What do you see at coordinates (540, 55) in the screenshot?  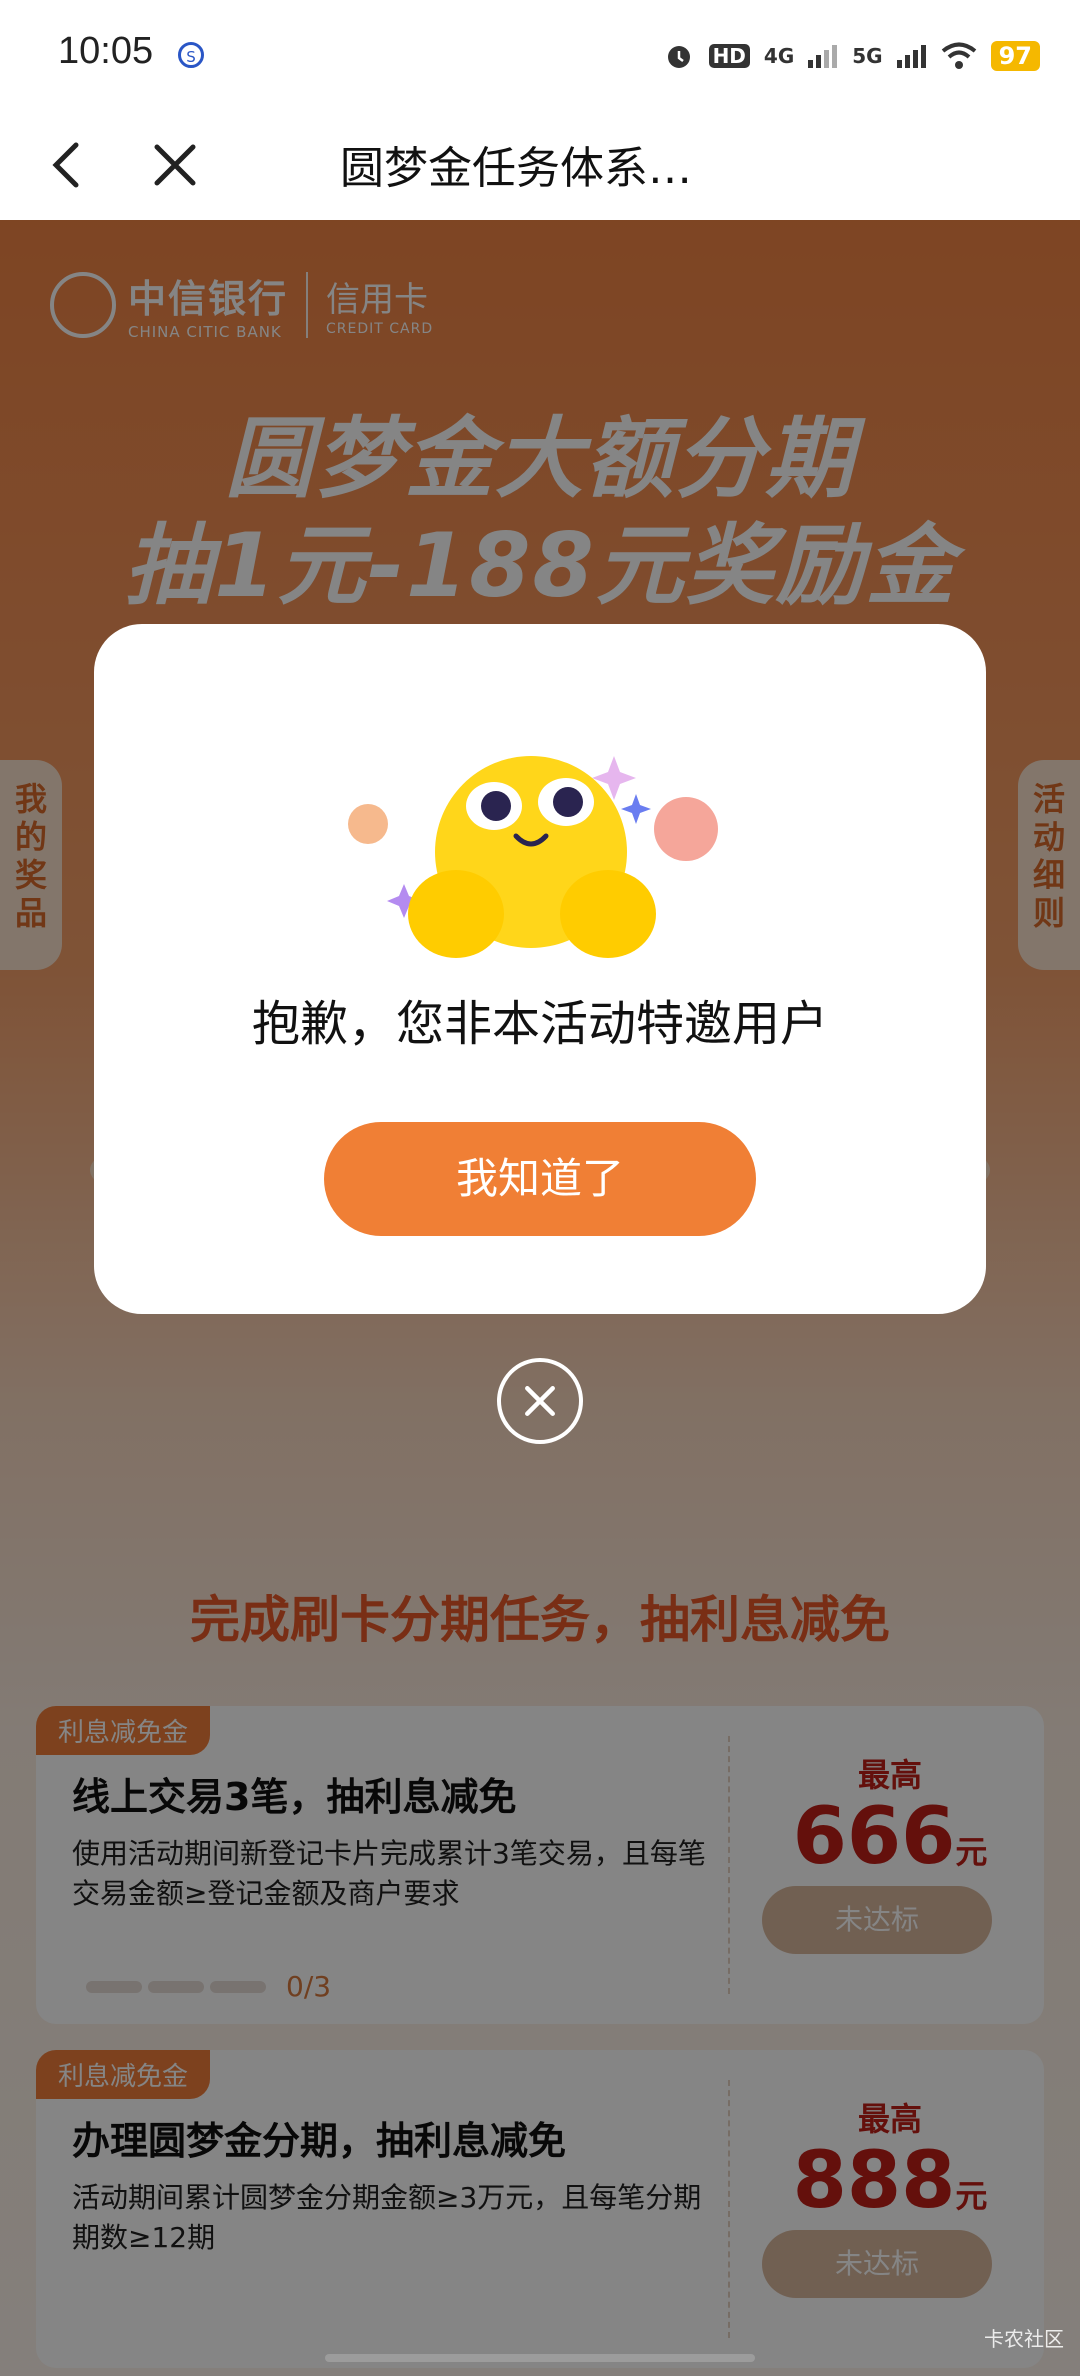 I see `status-bar: 10:05 S HD 4G 5G 97` at bounding box center [540, 55].